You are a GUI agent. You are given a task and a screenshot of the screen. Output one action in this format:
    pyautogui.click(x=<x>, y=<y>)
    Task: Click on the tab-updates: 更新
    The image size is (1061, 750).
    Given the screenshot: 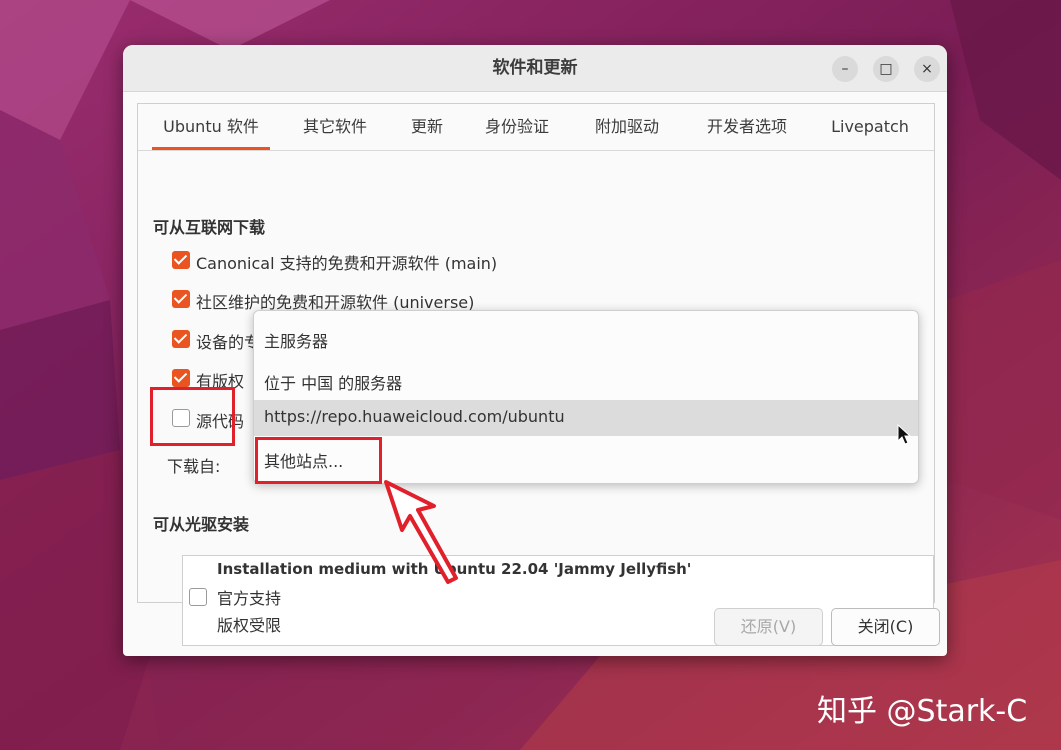 What is the action you would take?
    pyautogui.click(x=427, y=127)
    